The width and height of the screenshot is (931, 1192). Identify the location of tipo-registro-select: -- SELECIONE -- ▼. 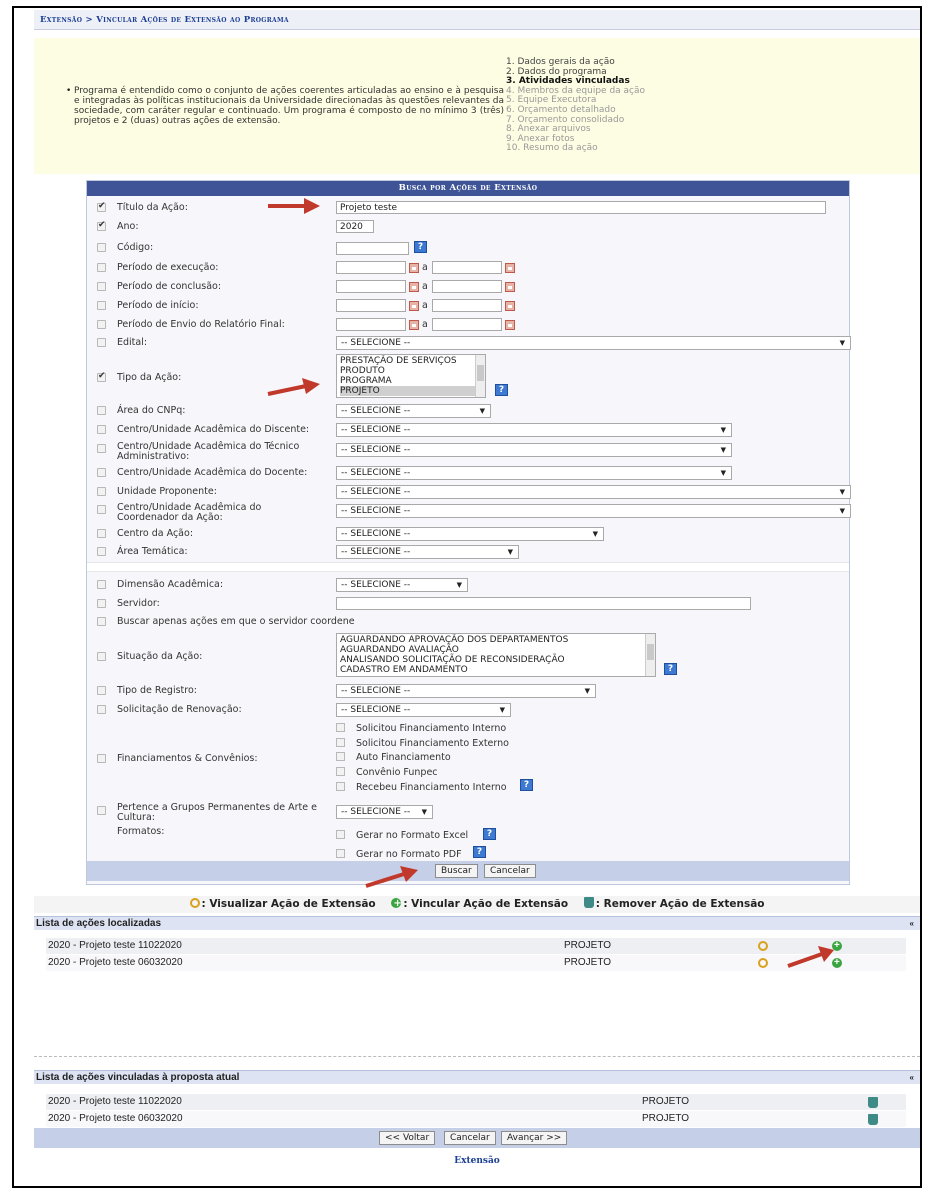
(466, 691).